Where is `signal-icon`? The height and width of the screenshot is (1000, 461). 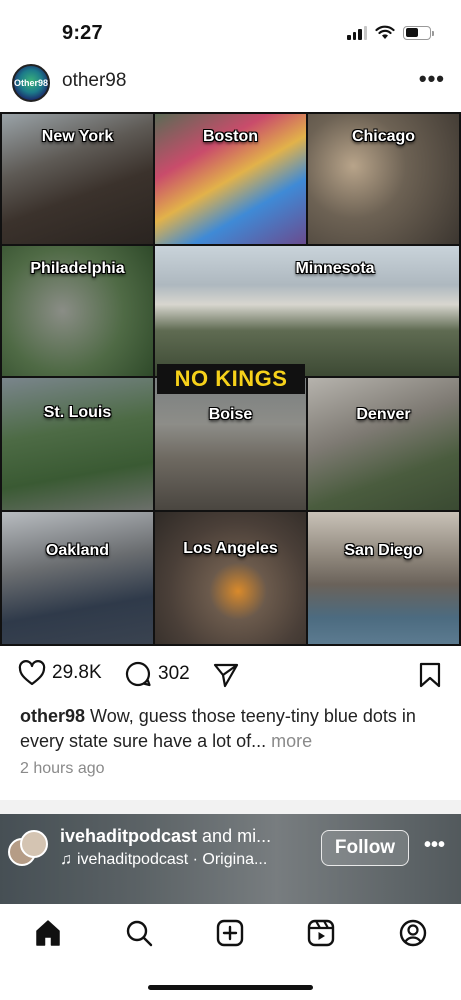 signal-icon is located at coordinates (357, 32).